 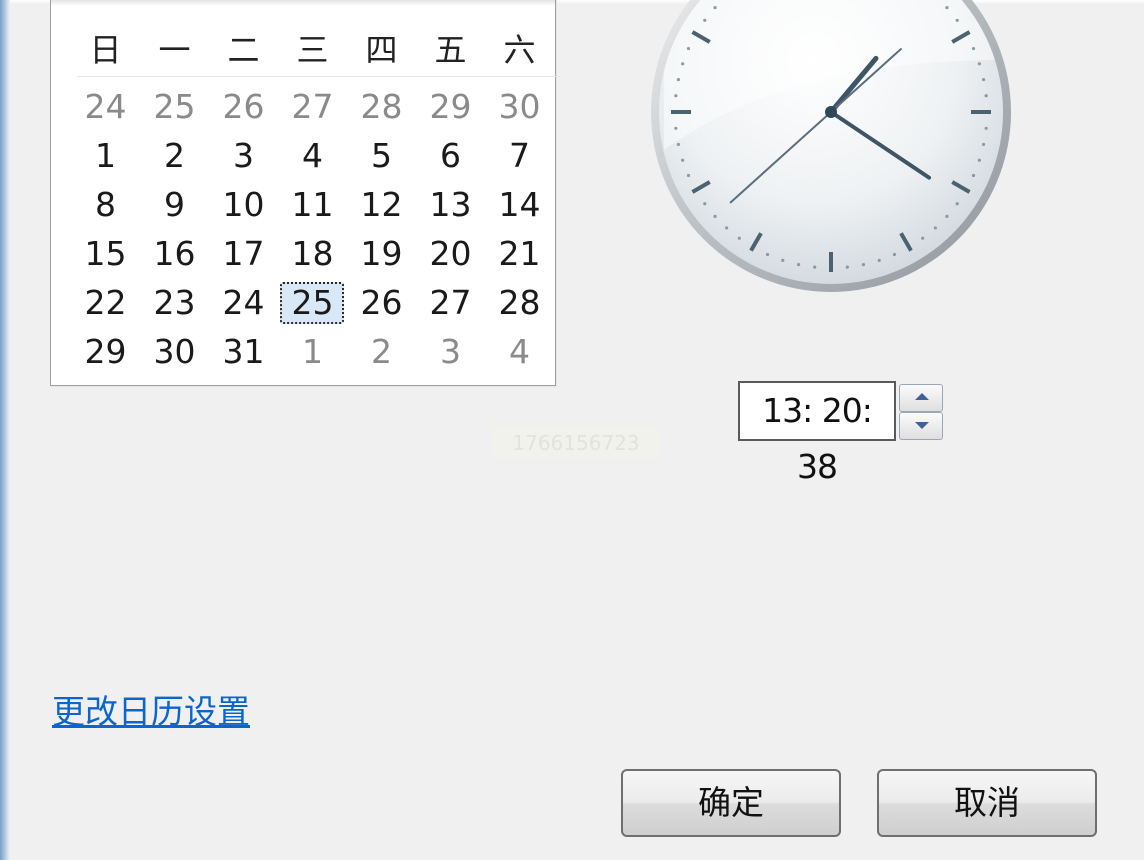 I want to click on calendar-day: 9, so click(x=174, y=204).